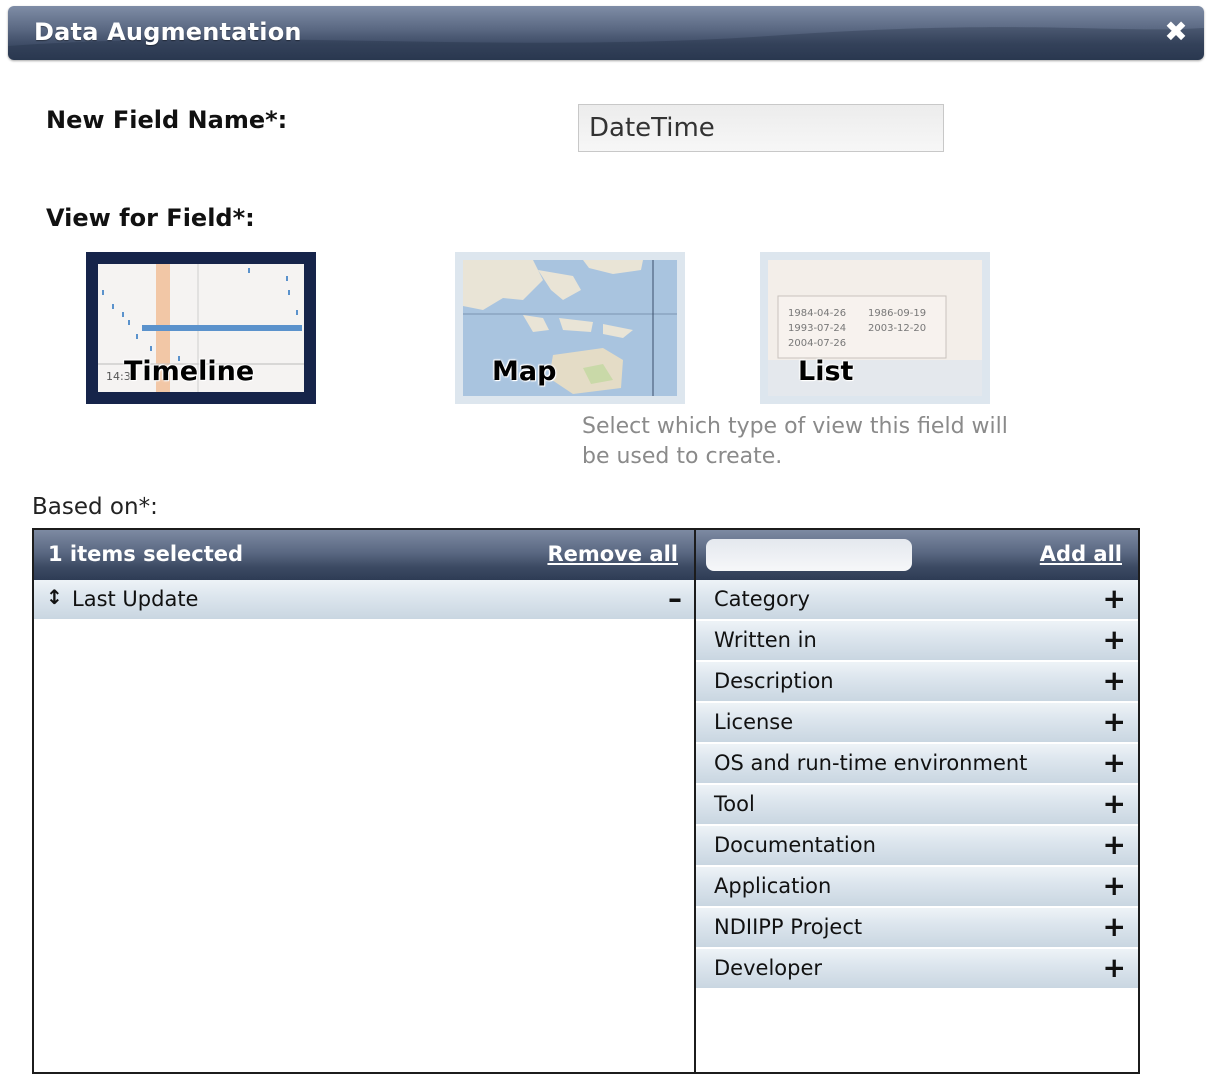 This screenshot has width=1211, height=1074. I want to click on view-option-list-label: List, so click(826, 371).